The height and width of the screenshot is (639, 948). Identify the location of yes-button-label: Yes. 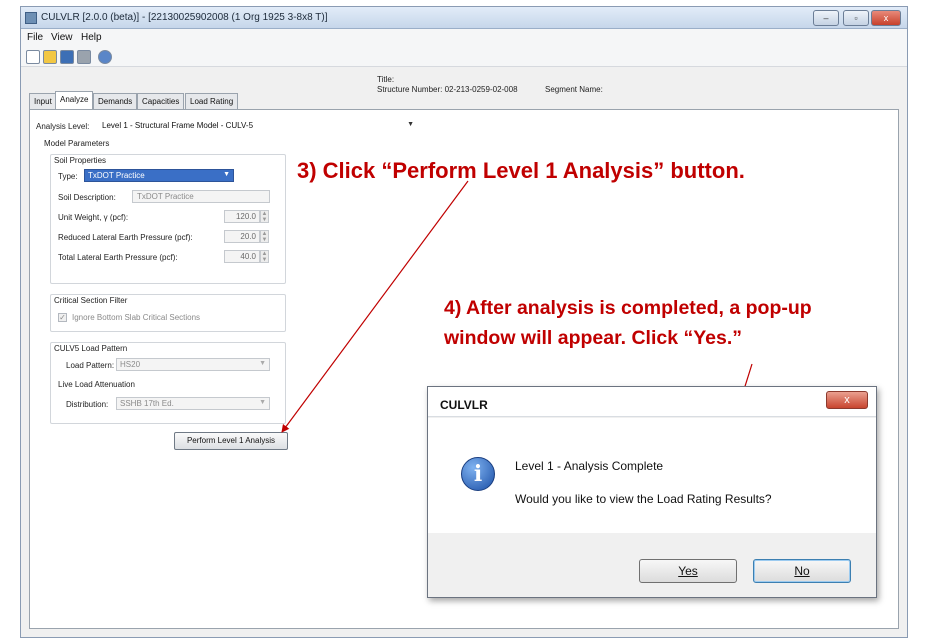
(688, 571).